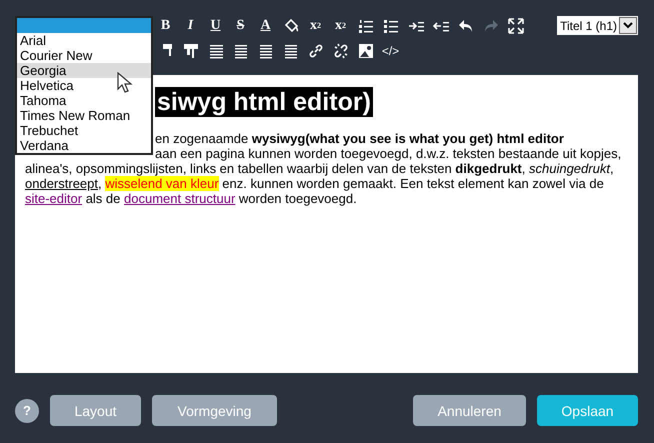  Describe the element at coordinates (216, 50) in the screenshot. I see `align-left-icon` at that location.